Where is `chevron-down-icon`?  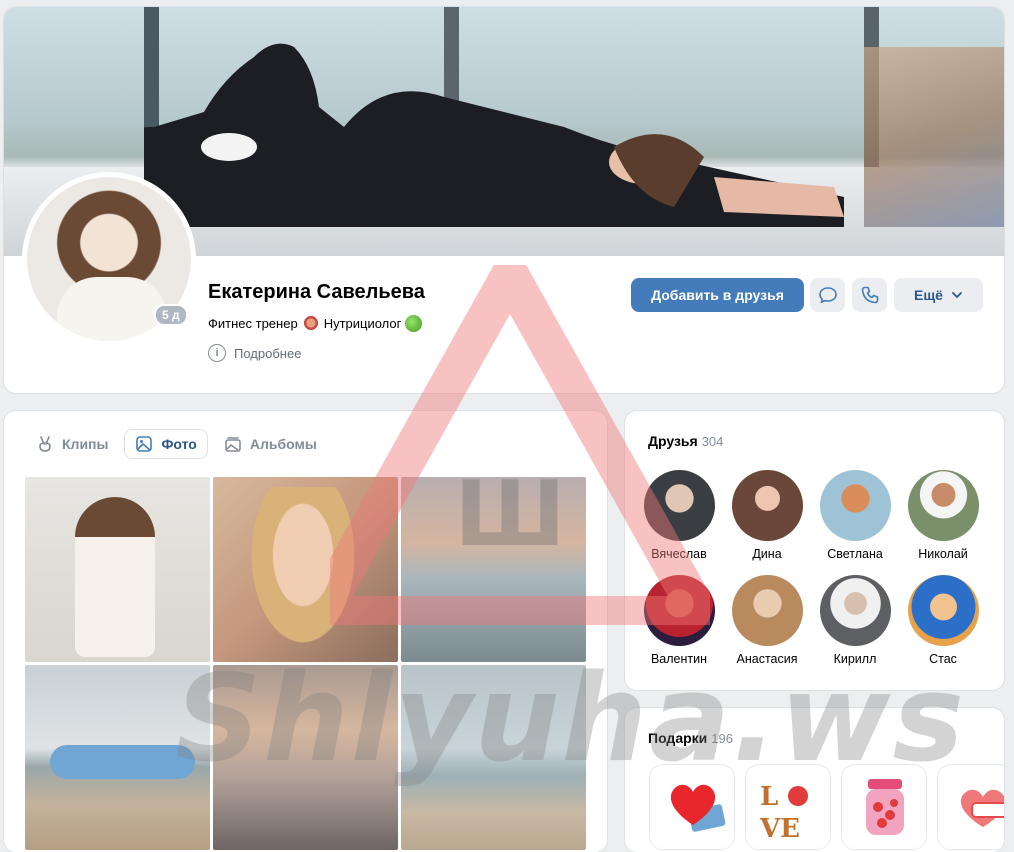 chevron-down-icon is located at coordinates (957, 295).